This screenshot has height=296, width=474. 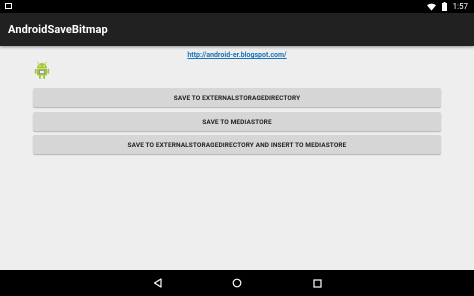 I want to click on status-bar: 1:57, so click(x=237, y=6).